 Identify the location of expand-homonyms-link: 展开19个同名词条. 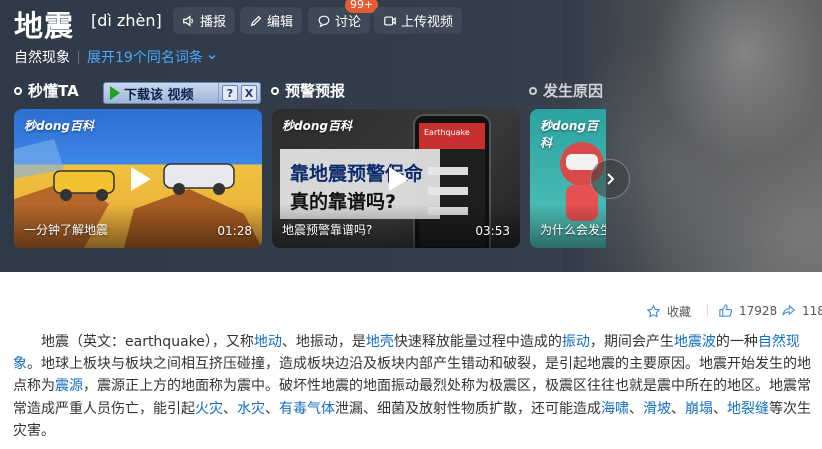
(152, 57).